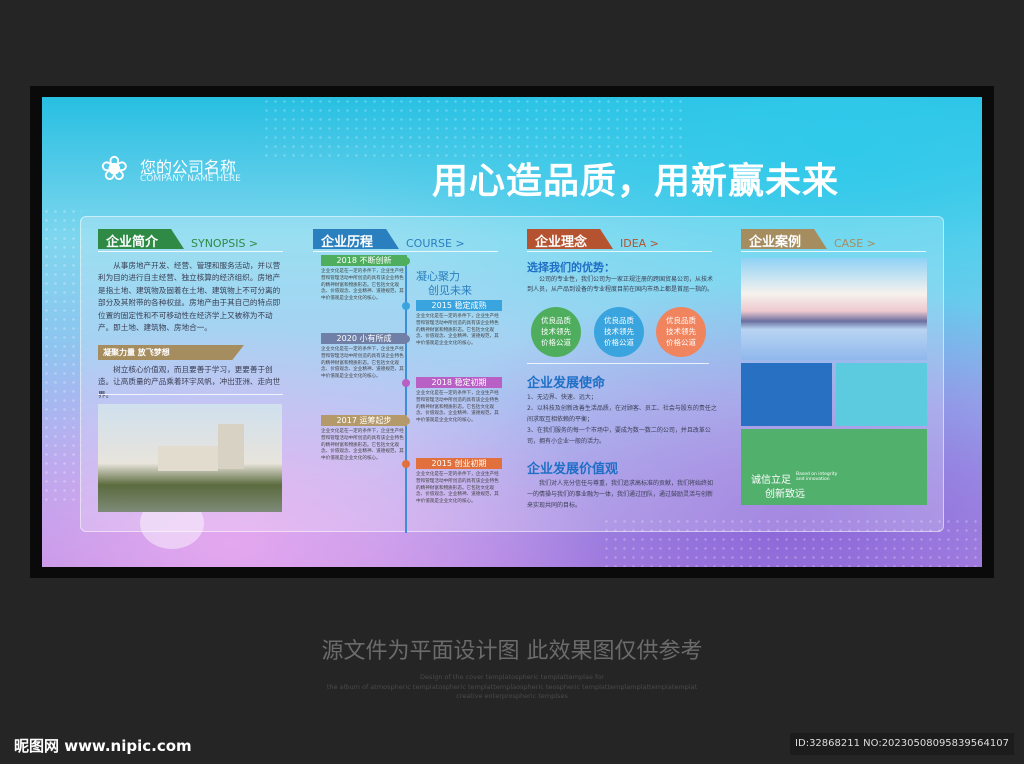 The image size is (1024, 764). What do you see at coordinates (364, 260) in the screenshot?
I see `timeline-tag: 2018 不断创新` at bounding box center [364, 260].